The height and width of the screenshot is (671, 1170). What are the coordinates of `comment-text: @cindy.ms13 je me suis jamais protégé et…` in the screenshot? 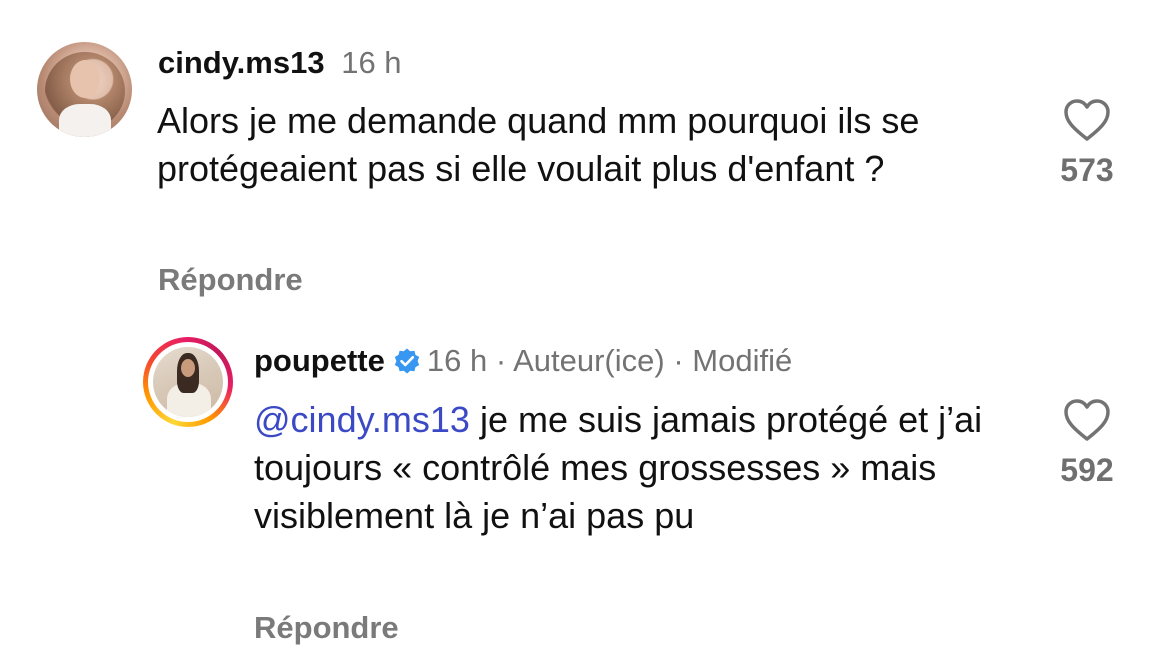 It's located at (634, 468).